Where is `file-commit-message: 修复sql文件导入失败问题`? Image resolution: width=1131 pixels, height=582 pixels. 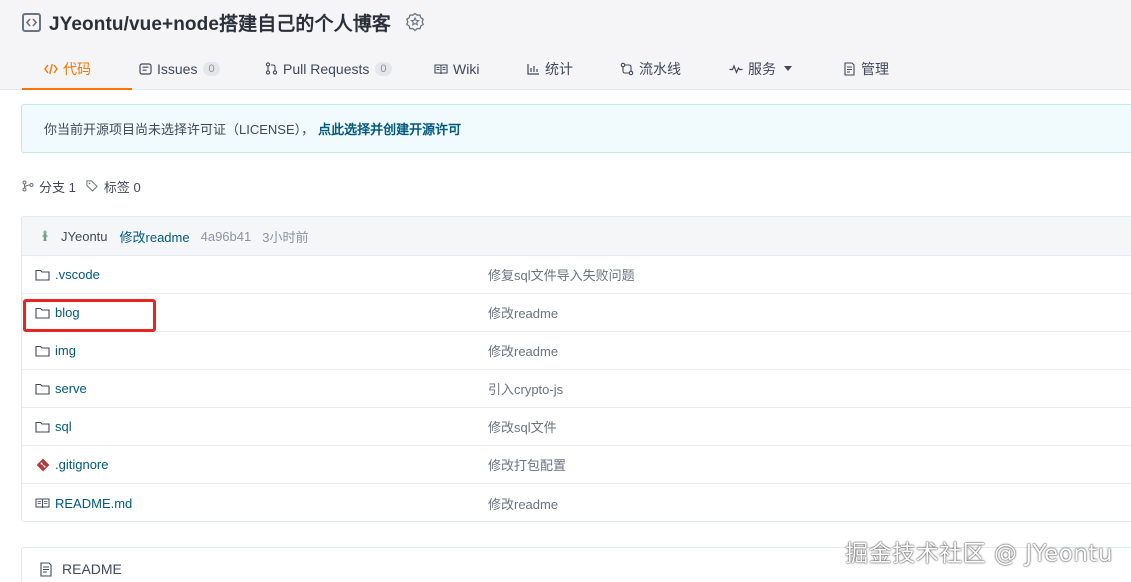
file-commit-message: 修复sql文件导入失败问题 is located at coordinates (561, 274).